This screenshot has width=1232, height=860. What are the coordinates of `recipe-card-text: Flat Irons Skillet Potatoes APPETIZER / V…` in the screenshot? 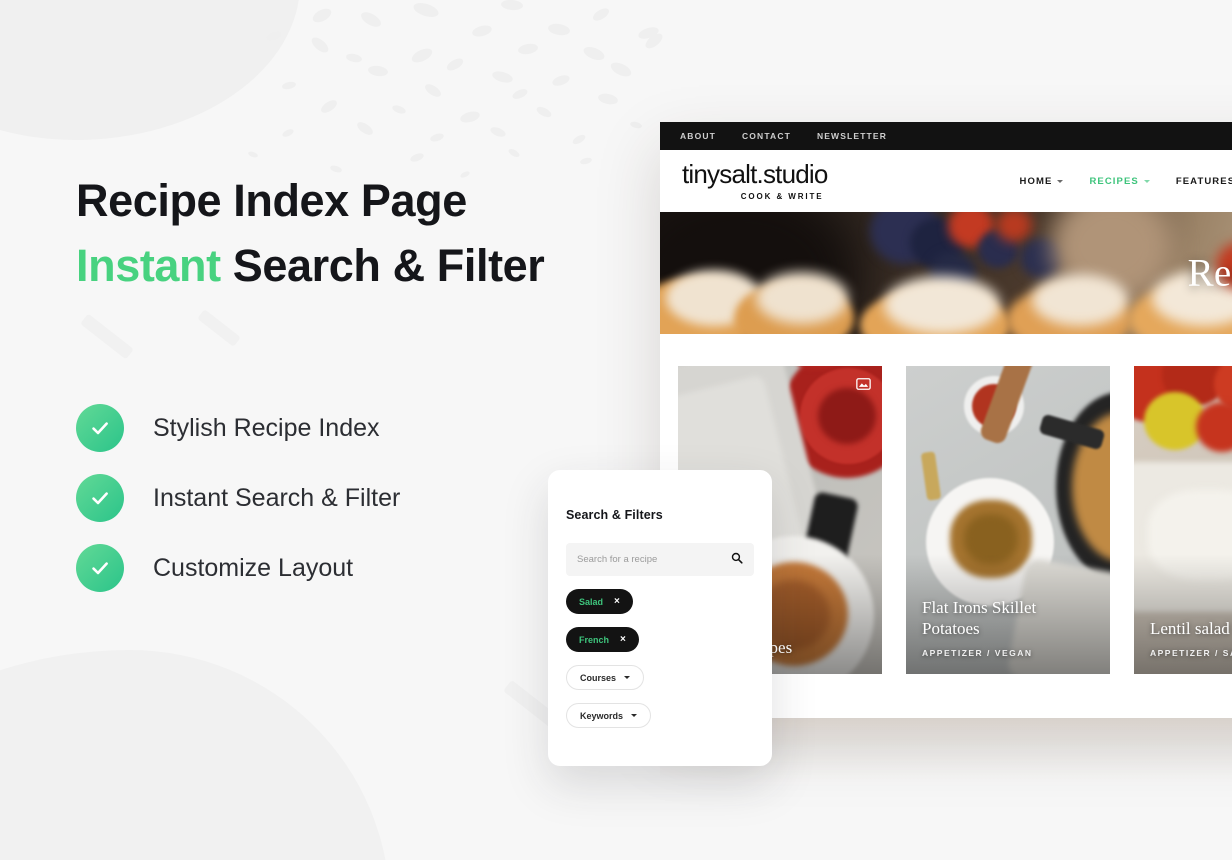 It's located at (1010, 628).